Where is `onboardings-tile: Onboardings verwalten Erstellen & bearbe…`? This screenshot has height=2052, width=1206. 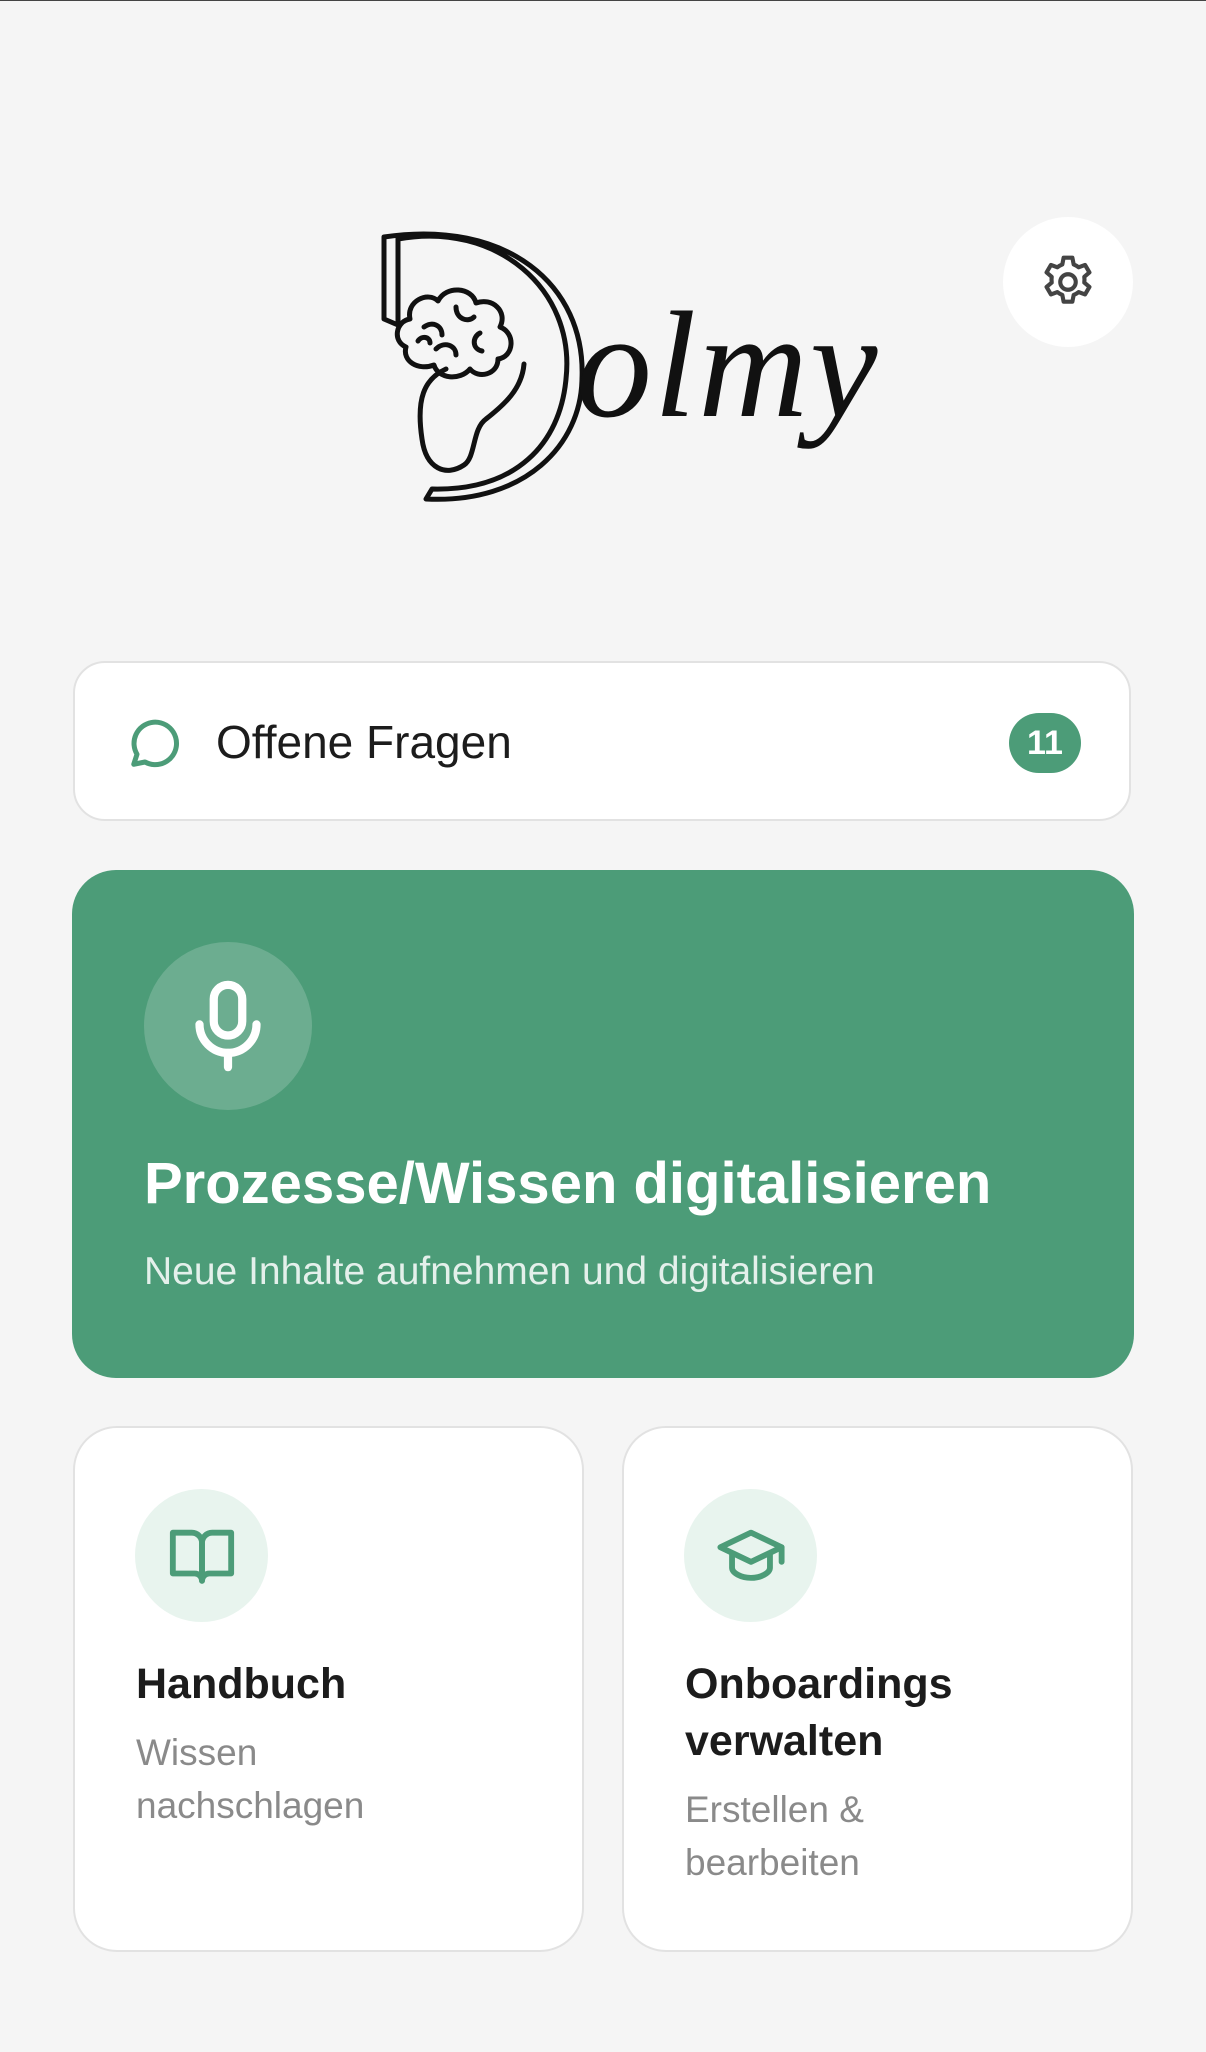
onboardings-tile: Onboardings verwalten Erstellen & bearbe… is located at coordinates (877, 1689).